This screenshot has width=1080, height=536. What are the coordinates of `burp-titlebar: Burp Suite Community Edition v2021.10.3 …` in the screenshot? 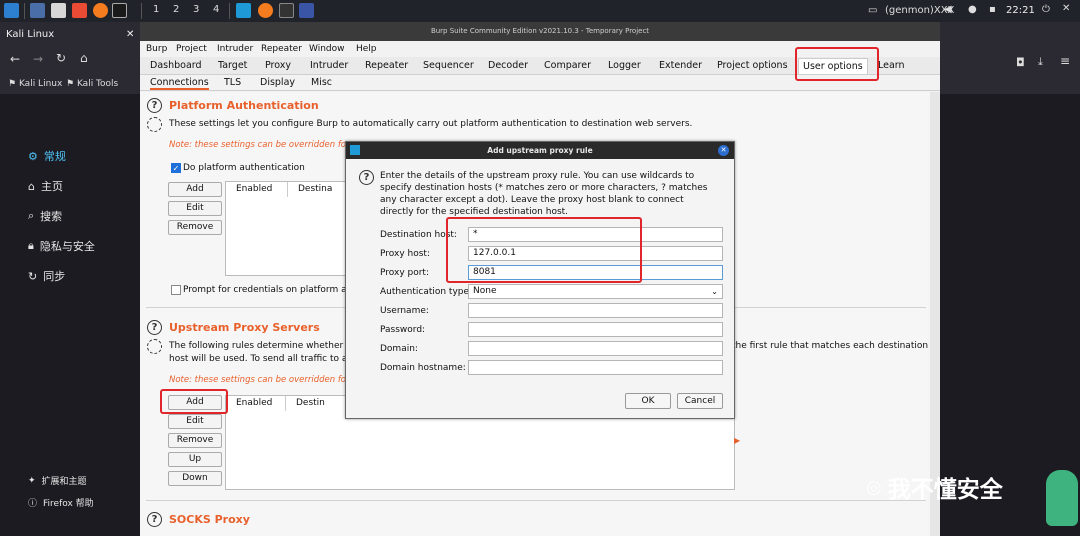 It's located at (540, 31).